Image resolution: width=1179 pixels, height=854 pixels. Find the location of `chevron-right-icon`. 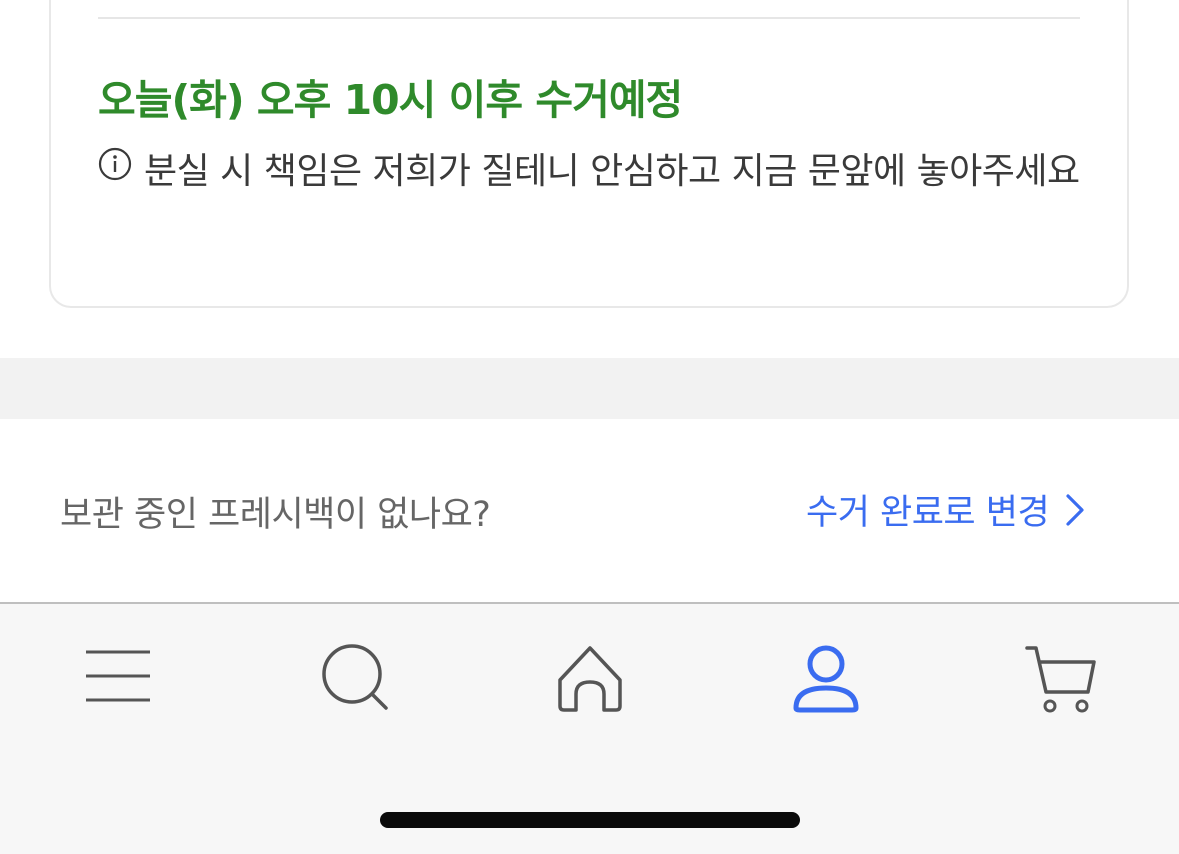

chevron-right-icon is located at coordinates (1075, 509).